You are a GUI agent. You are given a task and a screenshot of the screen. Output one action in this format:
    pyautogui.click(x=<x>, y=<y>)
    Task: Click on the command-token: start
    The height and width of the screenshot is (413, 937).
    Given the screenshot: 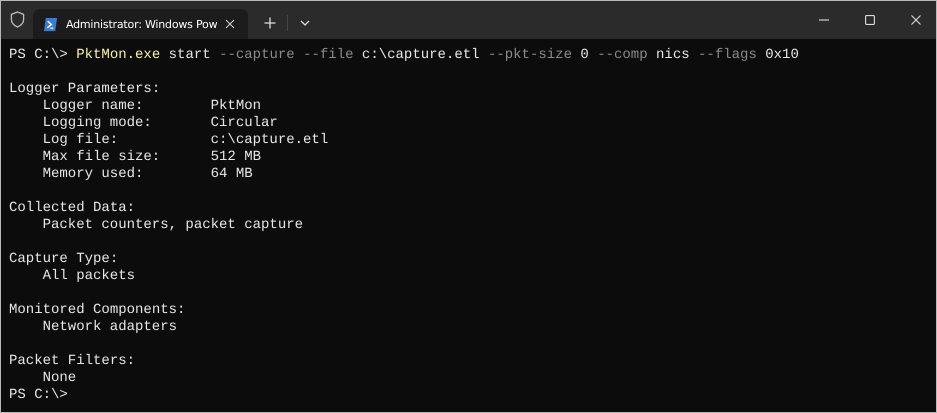 What is the action you would take?
    pyautogui.click(x=189, y=55)
    